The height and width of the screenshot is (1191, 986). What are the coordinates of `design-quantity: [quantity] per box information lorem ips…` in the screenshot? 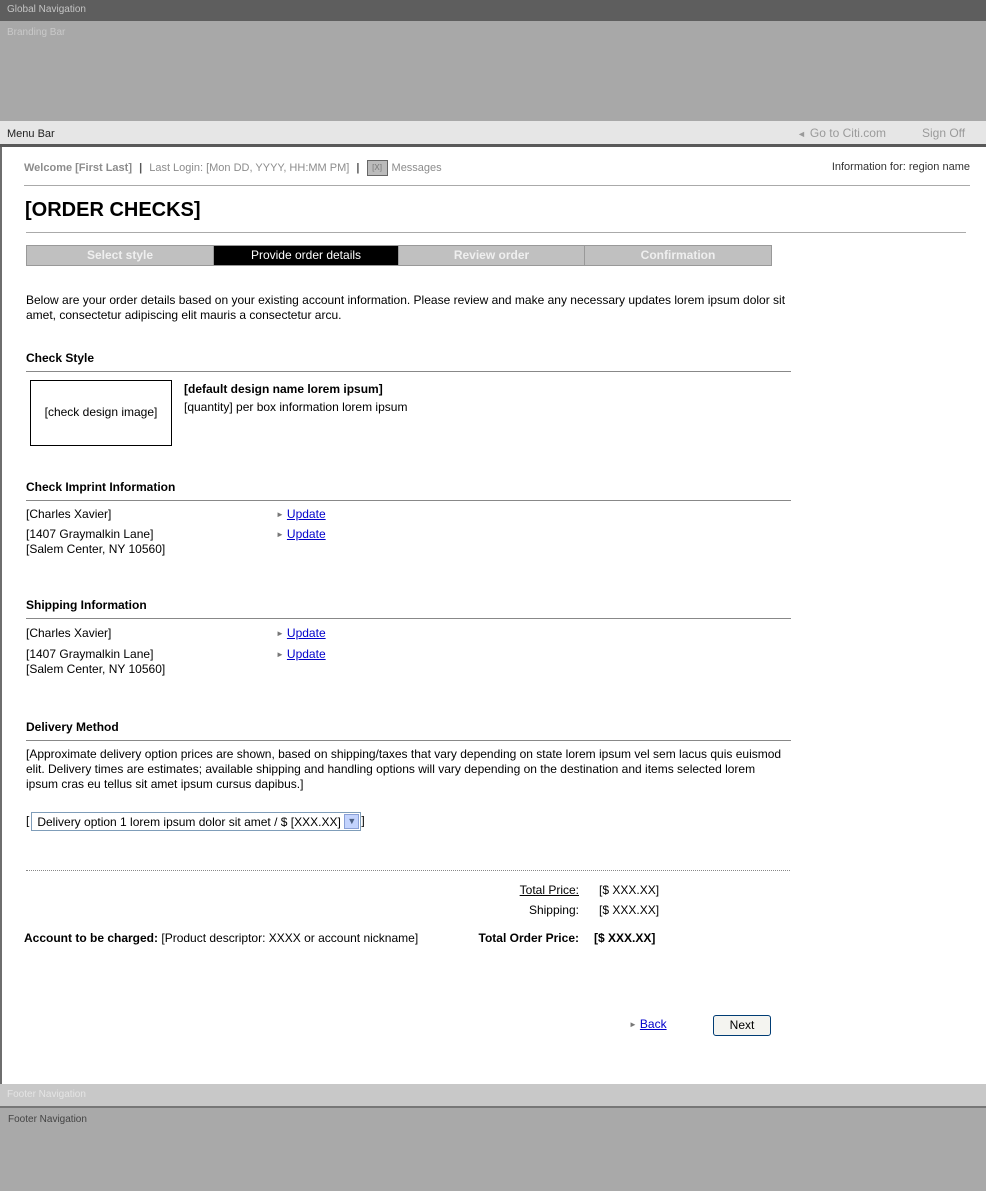 It's located at (296, 407).